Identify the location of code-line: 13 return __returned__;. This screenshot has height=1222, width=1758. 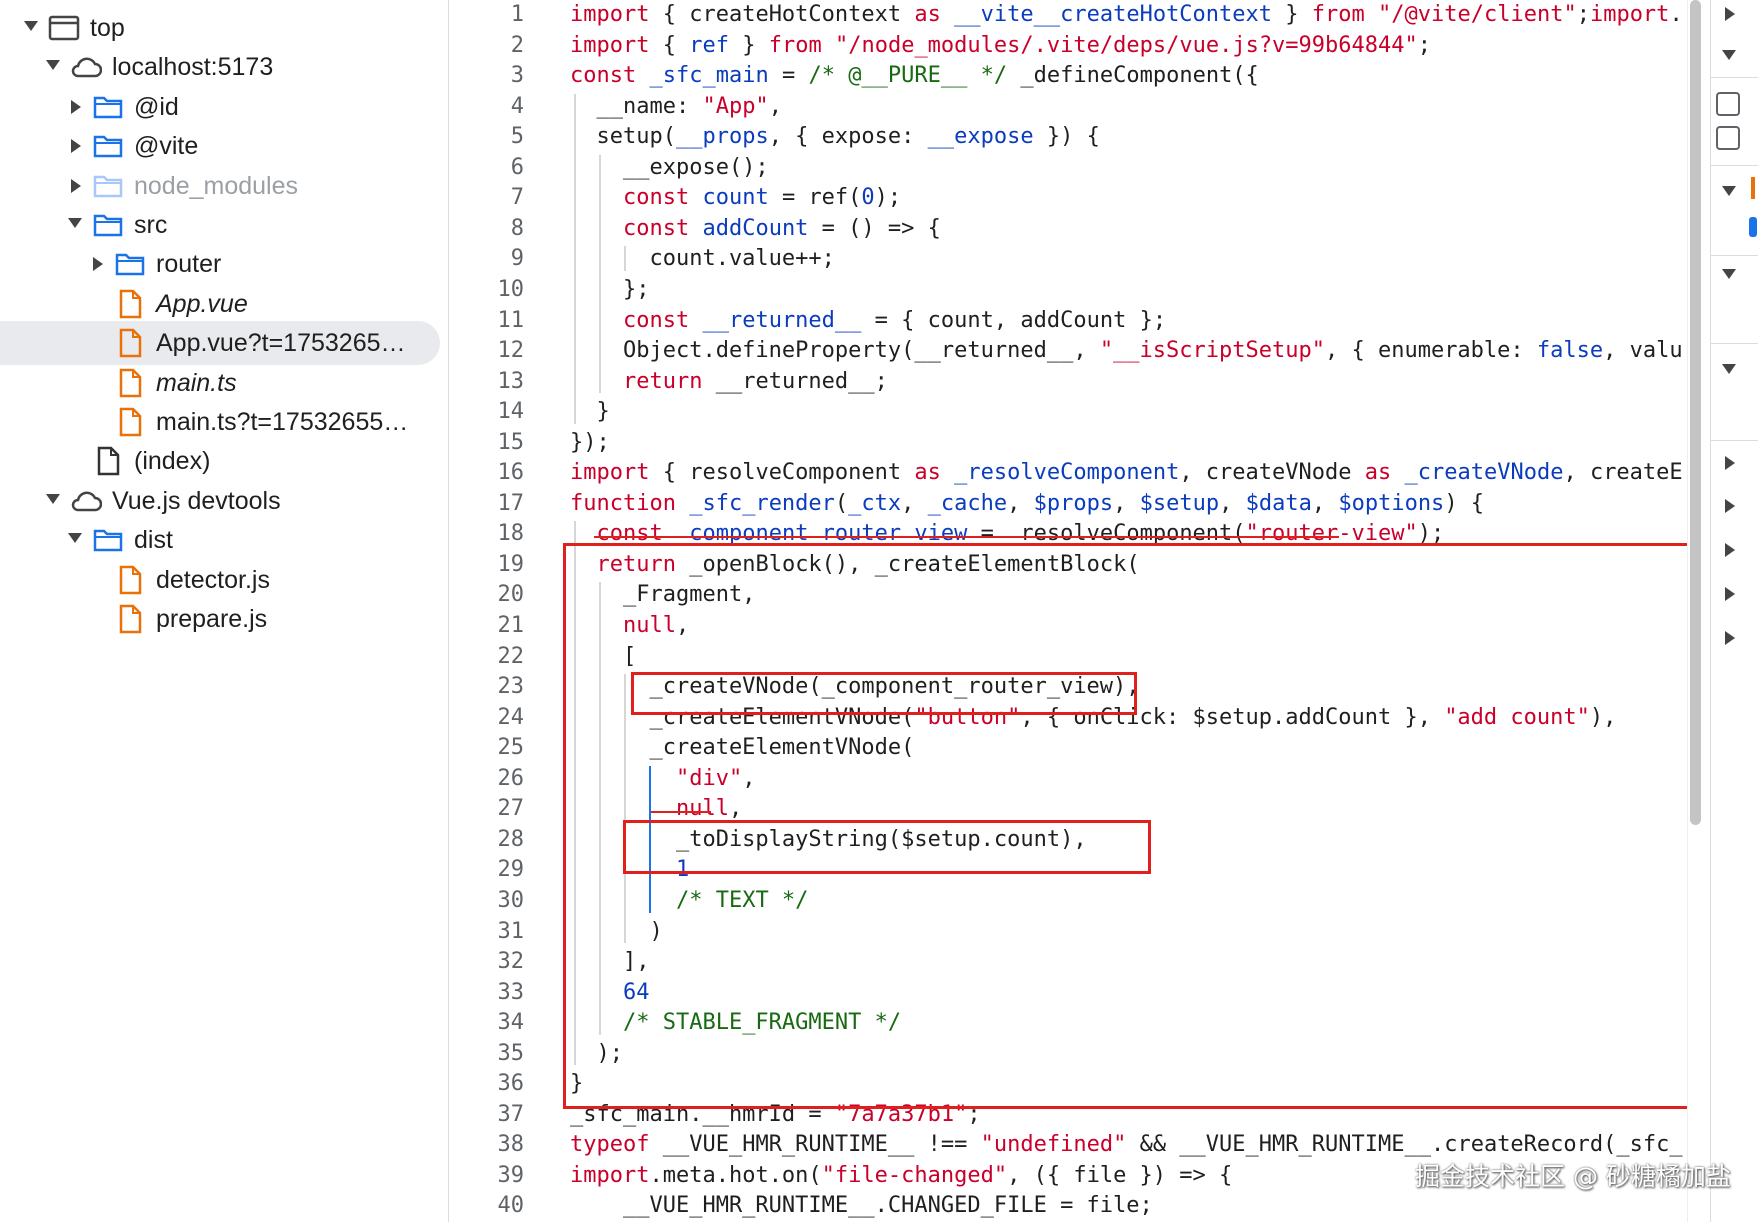
(1069, 381).